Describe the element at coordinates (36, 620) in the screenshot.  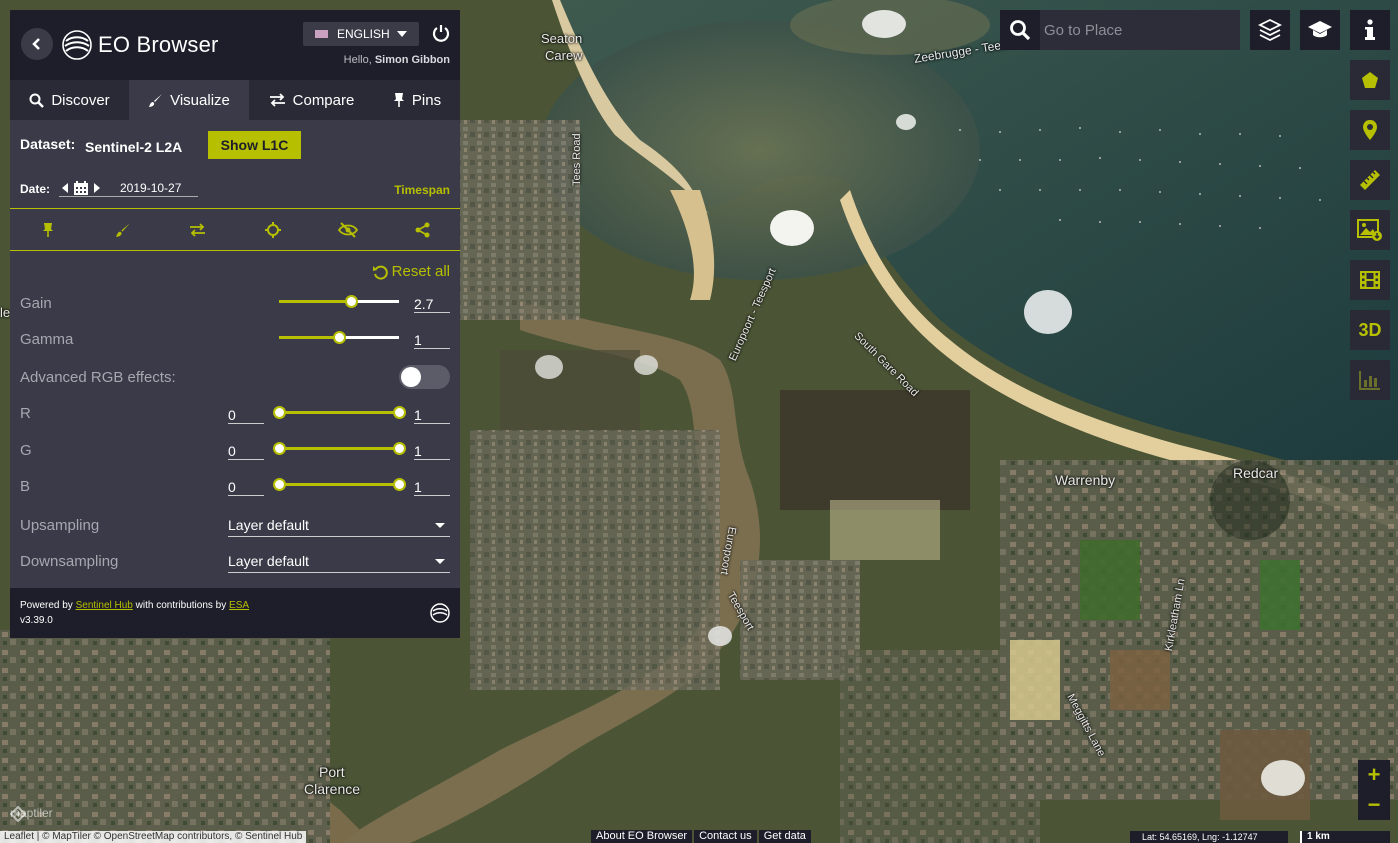
I see `version-text: v3.39.0` at that location.